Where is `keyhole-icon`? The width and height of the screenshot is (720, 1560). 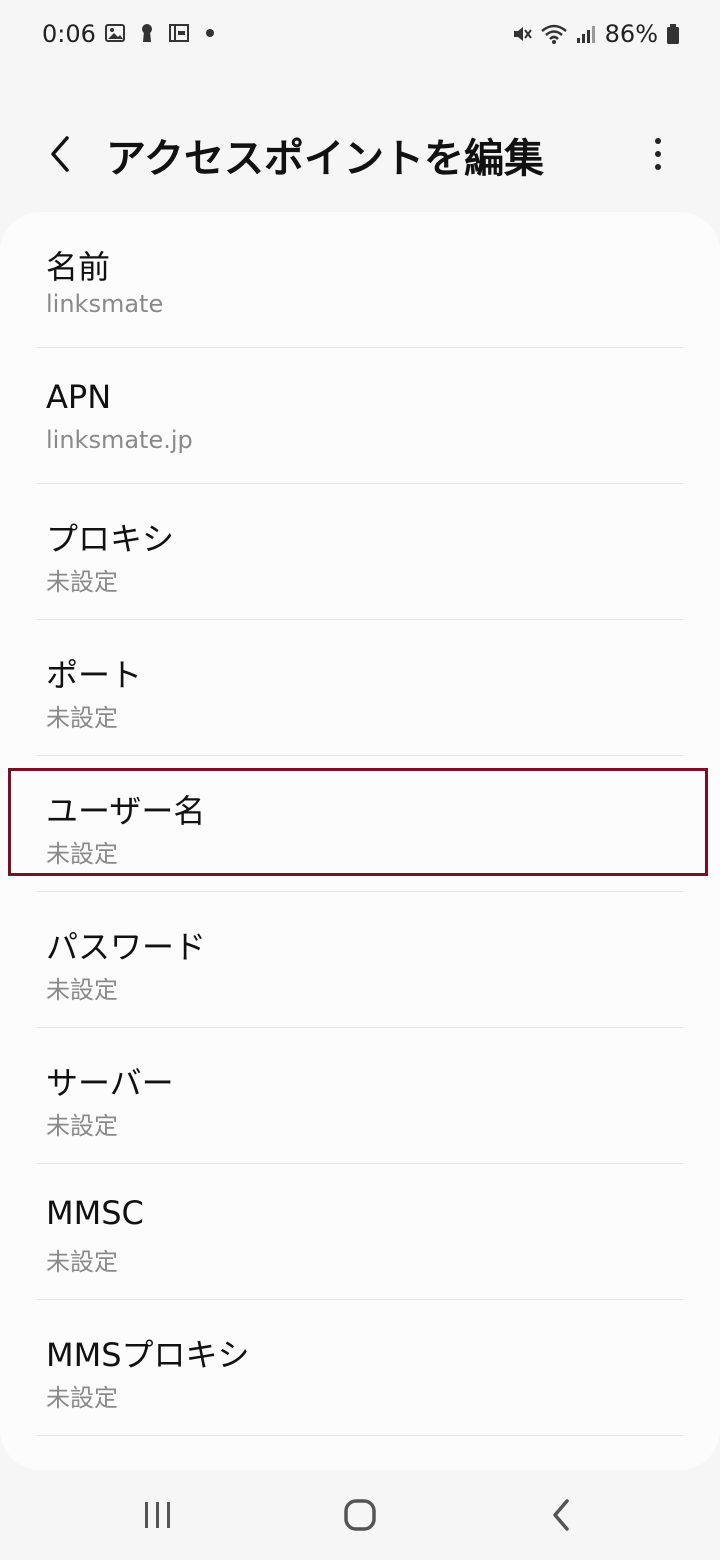
keyhole-icon is located at coordinates (147, 33).